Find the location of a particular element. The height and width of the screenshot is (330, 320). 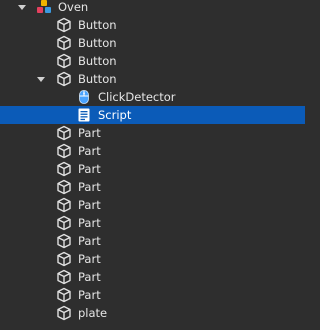

tree-item-label: ClickDetector is located at coordinates (137, 97).